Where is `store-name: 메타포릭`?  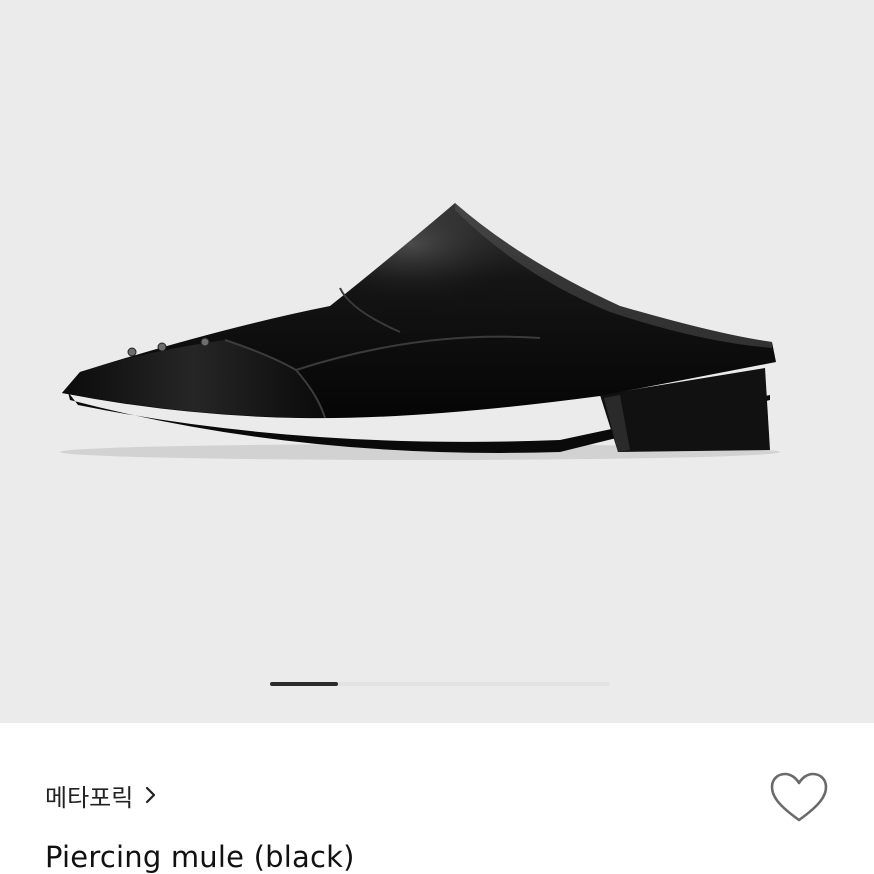 store-name: 메타포릭 is located at coordinates (89, 797).